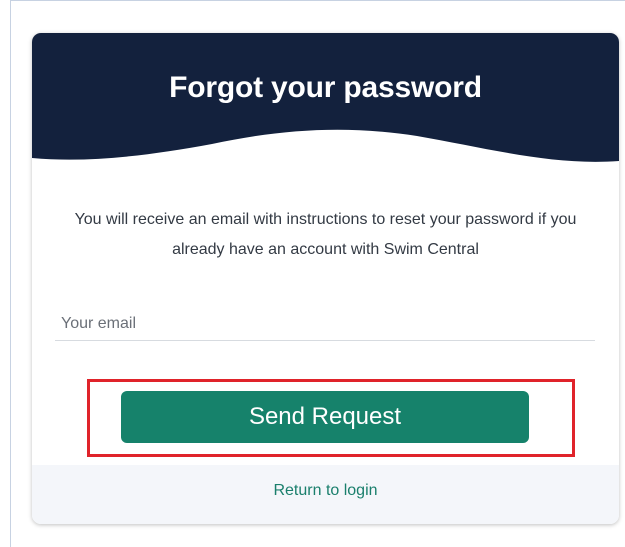 The height and width of the screenshot is (547, 625). What do you see at coordinates (325, 417) in the screenshot?
I see `send-request-button: Send Request` at bounding box center [325, 417].